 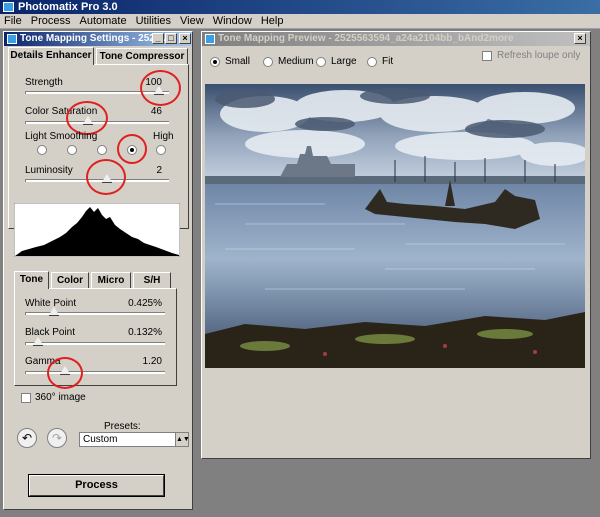 I want to click on strength-label: Strength, so click(x=44, y=82).